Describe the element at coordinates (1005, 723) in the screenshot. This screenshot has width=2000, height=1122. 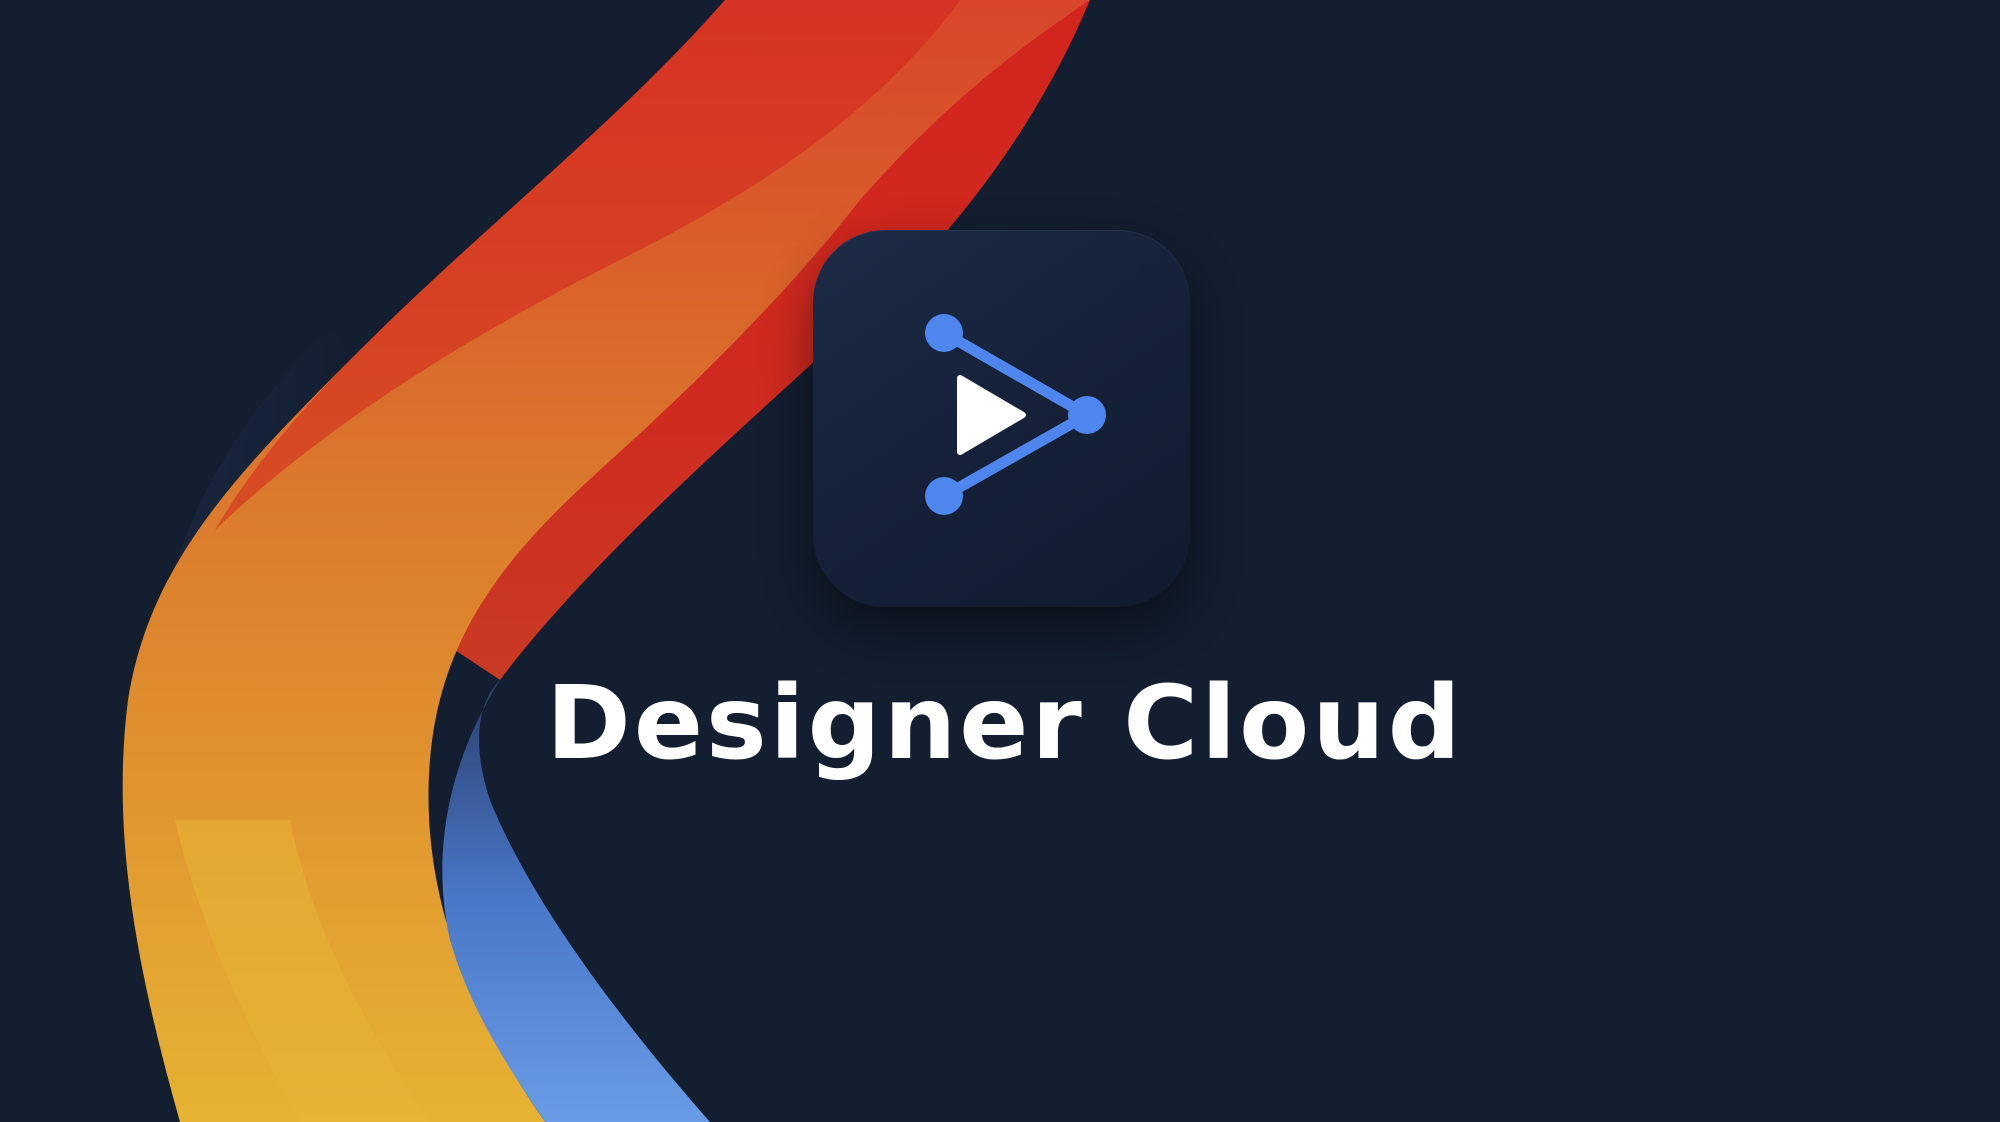
I see `app-title: Designer Cloud` at that location.